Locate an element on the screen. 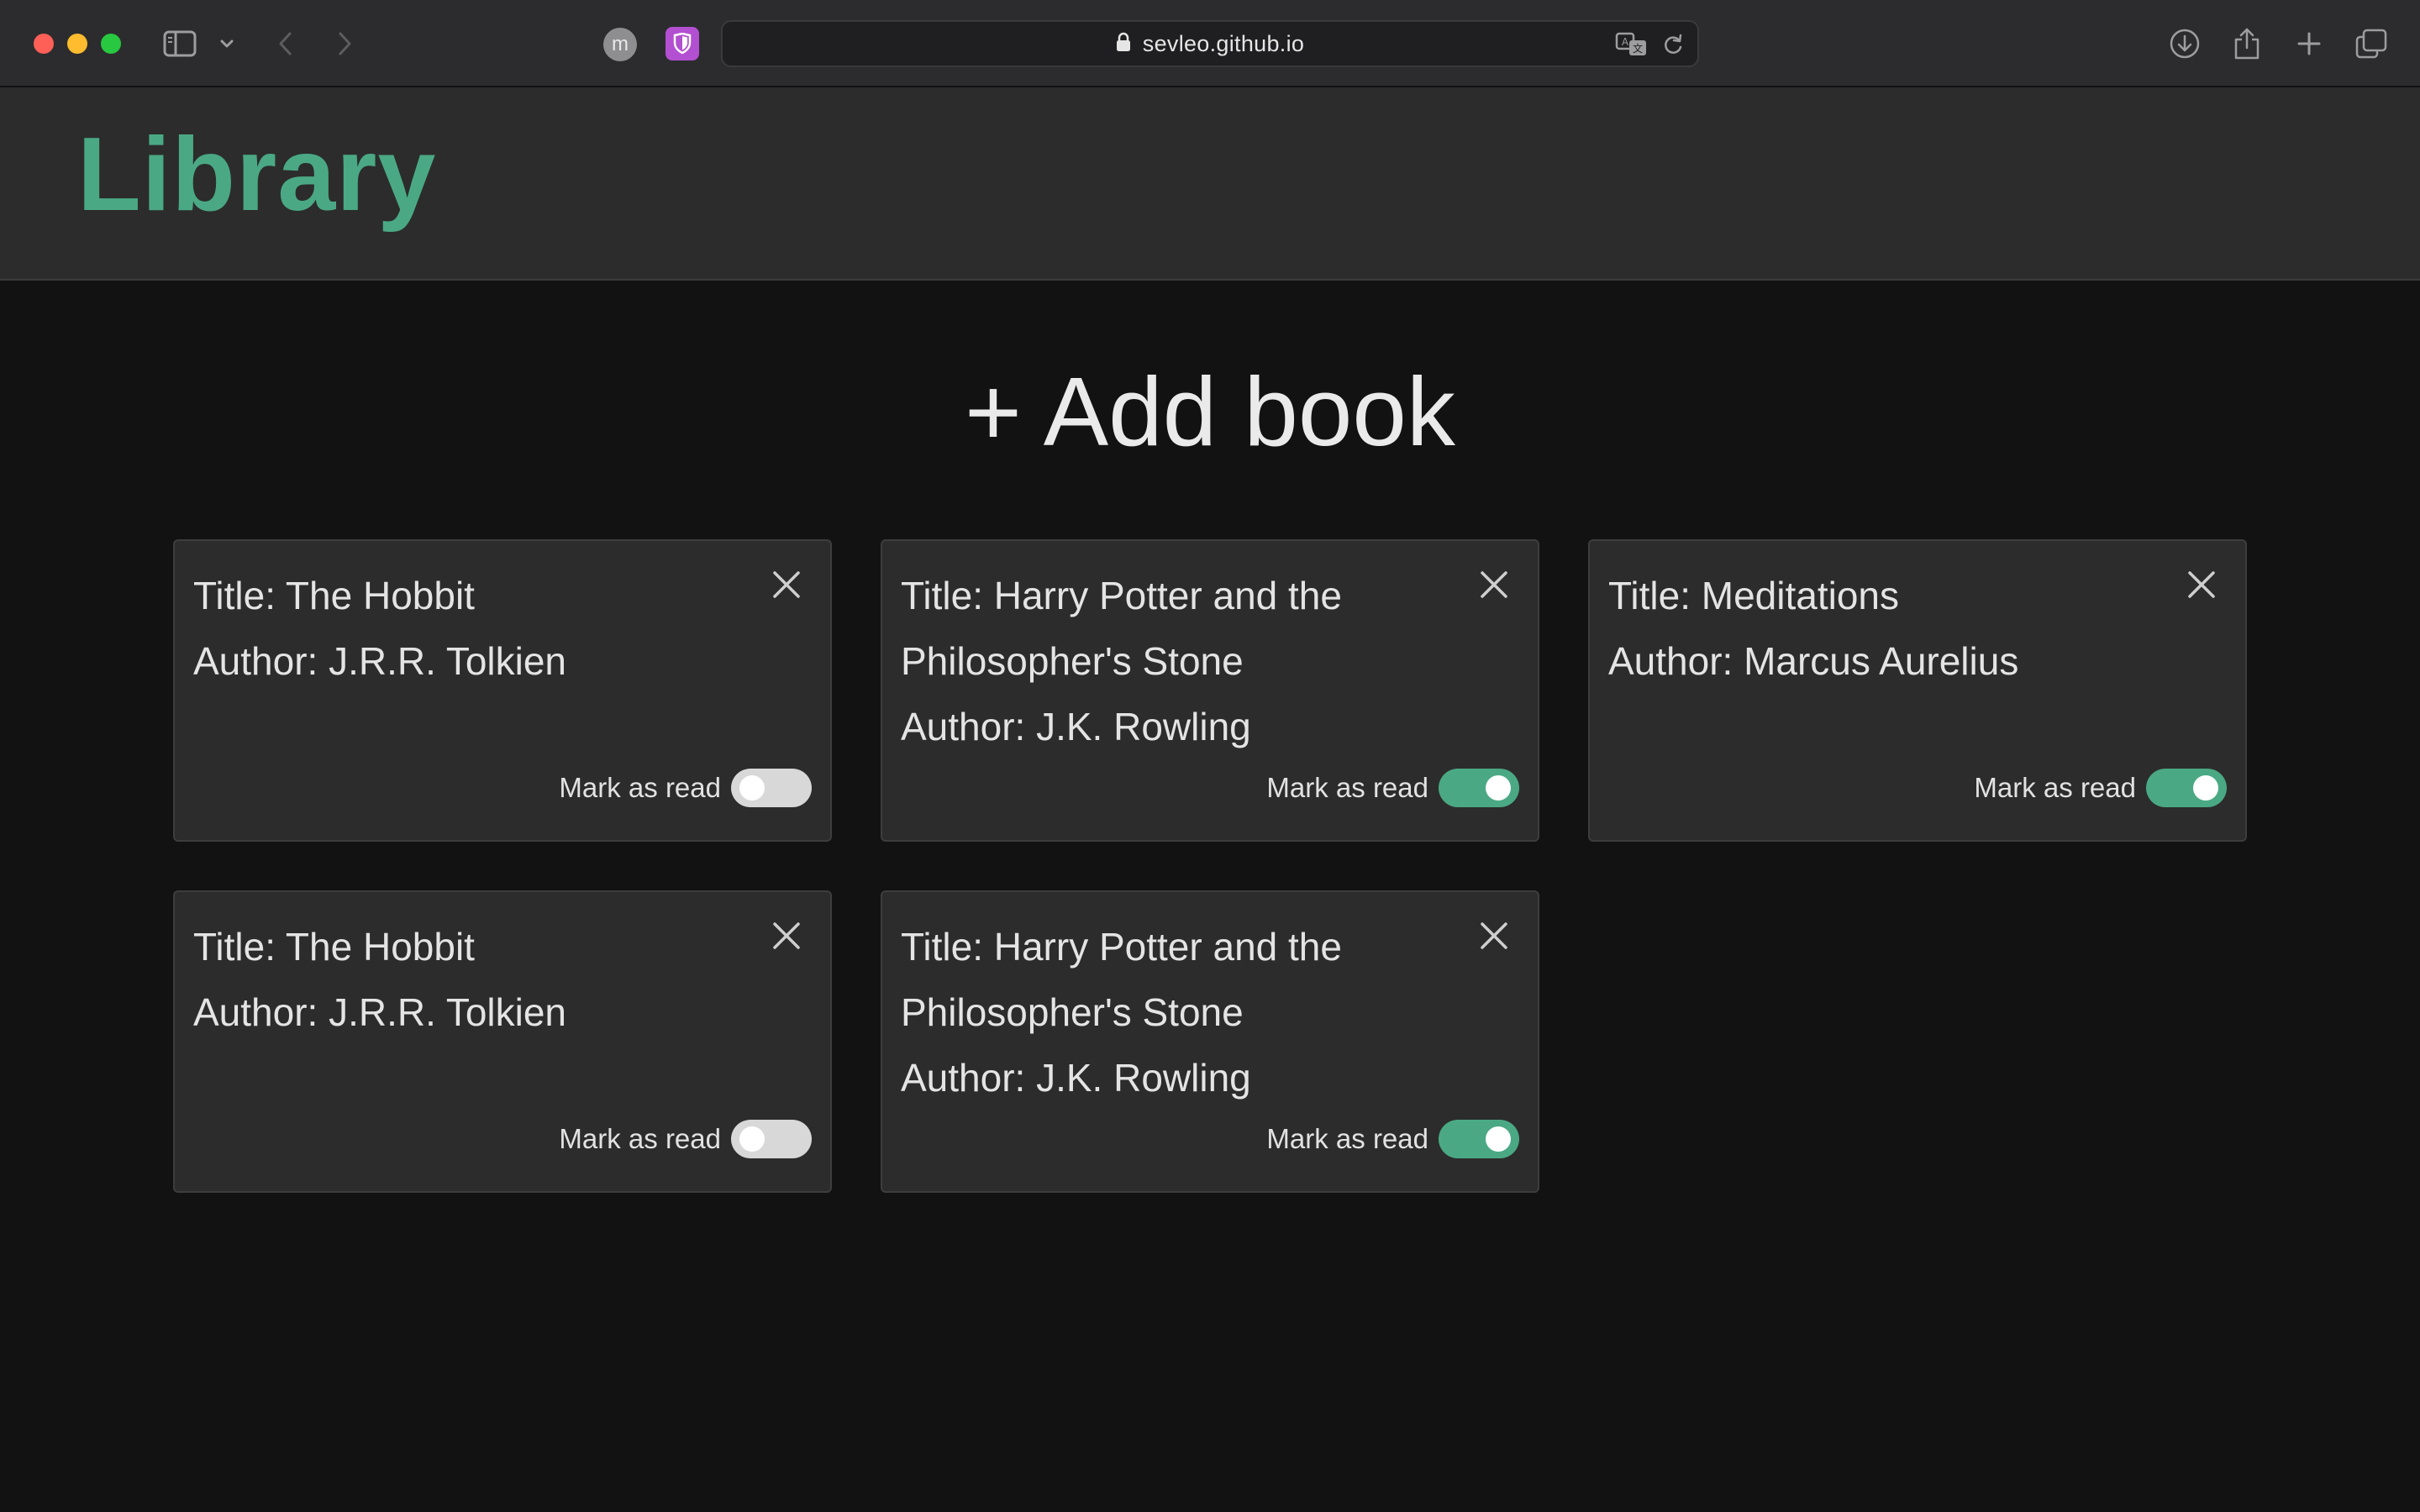 This screenshot has width=2420, height=1512. forward-arrow-icon is located at coordinates (344, 43).